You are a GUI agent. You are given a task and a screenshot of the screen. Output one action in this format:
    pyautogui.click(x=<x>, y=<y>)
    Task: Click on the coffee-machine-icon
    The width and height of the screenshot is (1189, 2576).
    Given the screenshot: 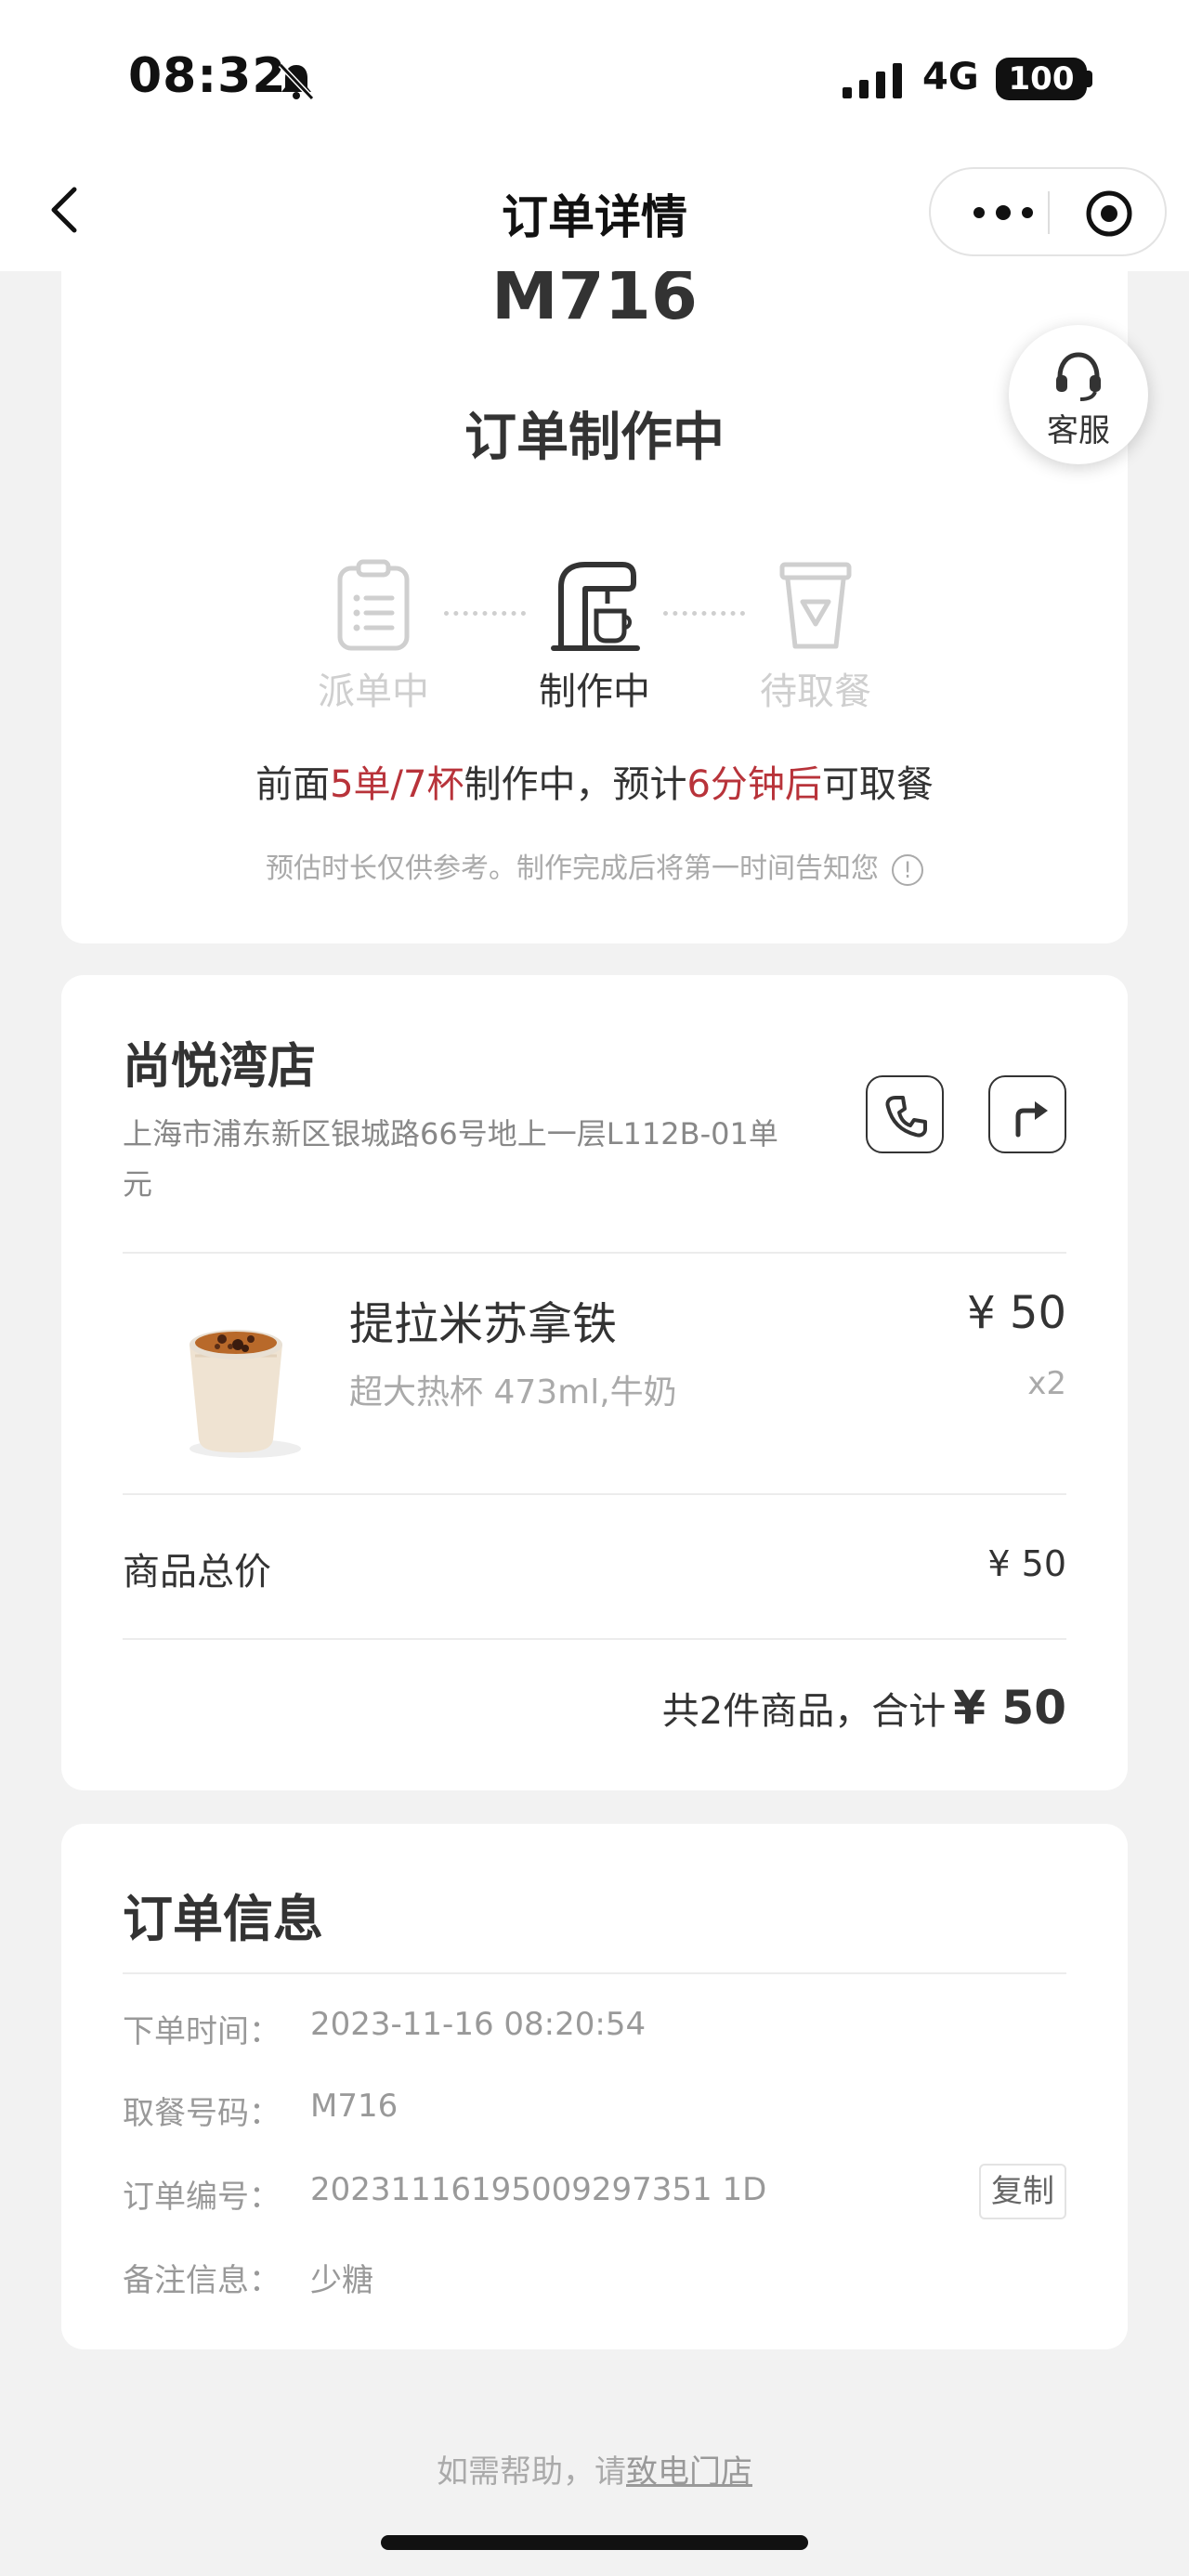 What is the action you would take?
    pyautogui.click(x=595, y=606)
    